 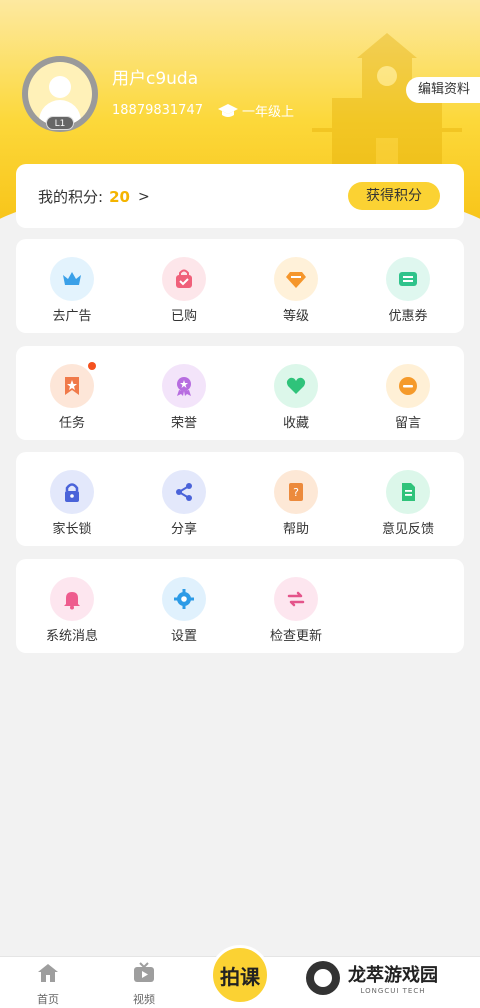 What do you see at coordinates (295, 316) in the screenshot?
I see `grid-item-label: 等级` at bounding box center [295, 316].